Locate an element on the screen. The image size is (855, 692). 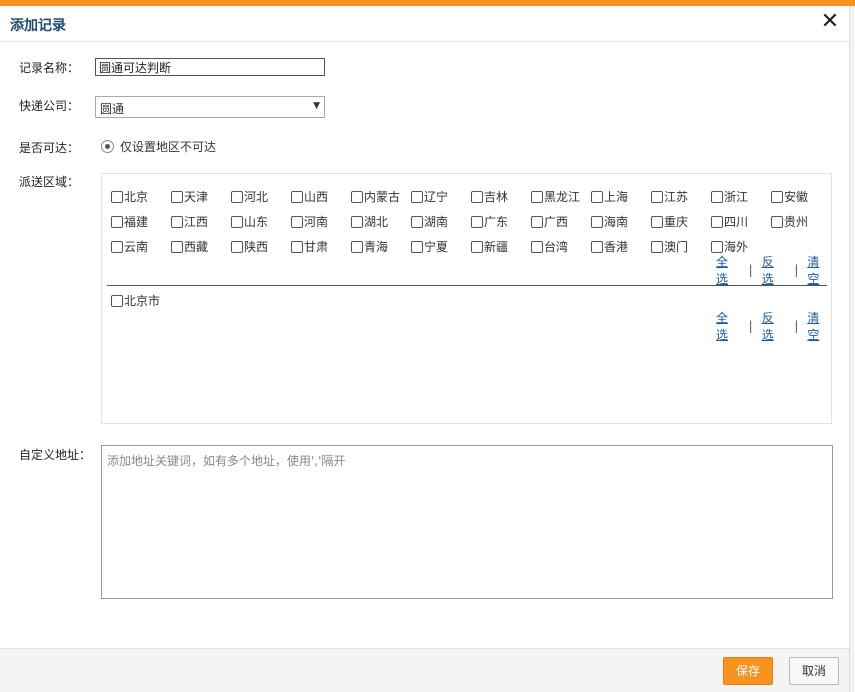
province-label: 河南 is located at coordinates (316, 222).